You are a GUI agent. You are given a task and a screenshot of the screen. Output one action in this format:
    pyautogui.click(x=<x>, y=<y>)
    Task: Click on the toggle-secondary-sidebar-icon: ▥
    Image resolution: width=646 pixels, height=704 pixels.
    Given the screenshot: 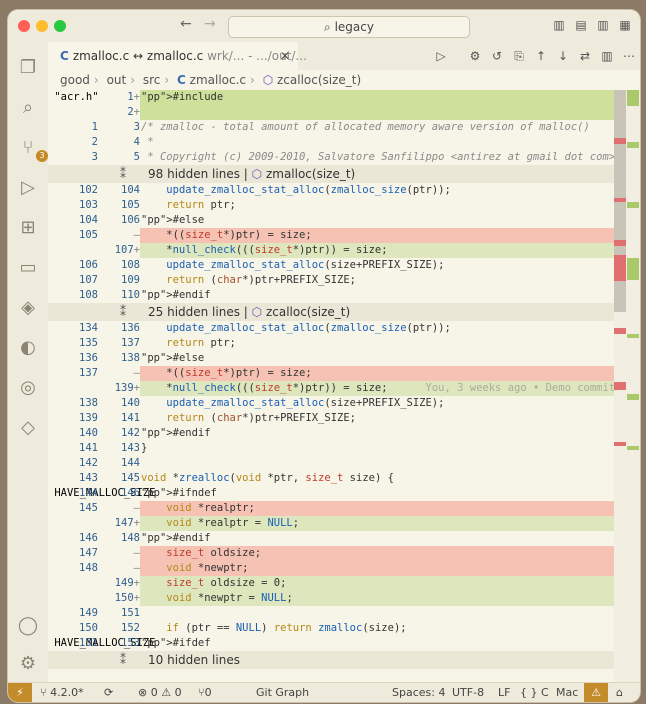 What is the action you would take?
    pyautogui.click(x=603, y=25)
    